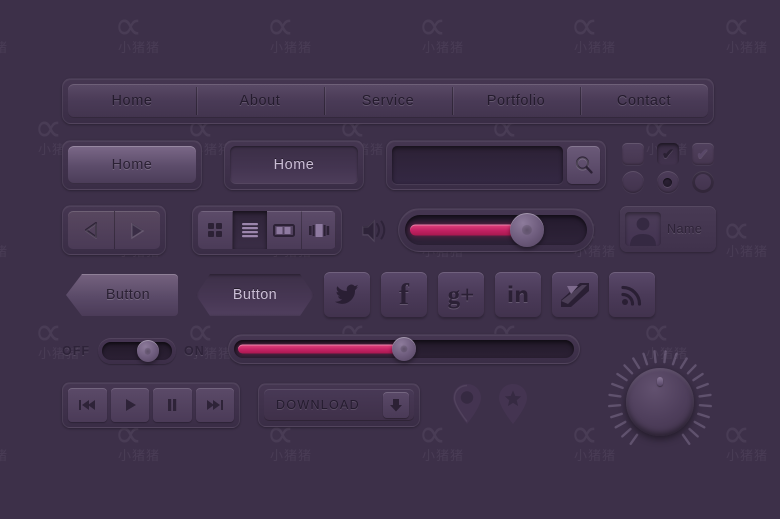 Image resolution: width=780 pixels, height=519 pixels. I want to click on nav-item-service: Service, so click(388, 101).